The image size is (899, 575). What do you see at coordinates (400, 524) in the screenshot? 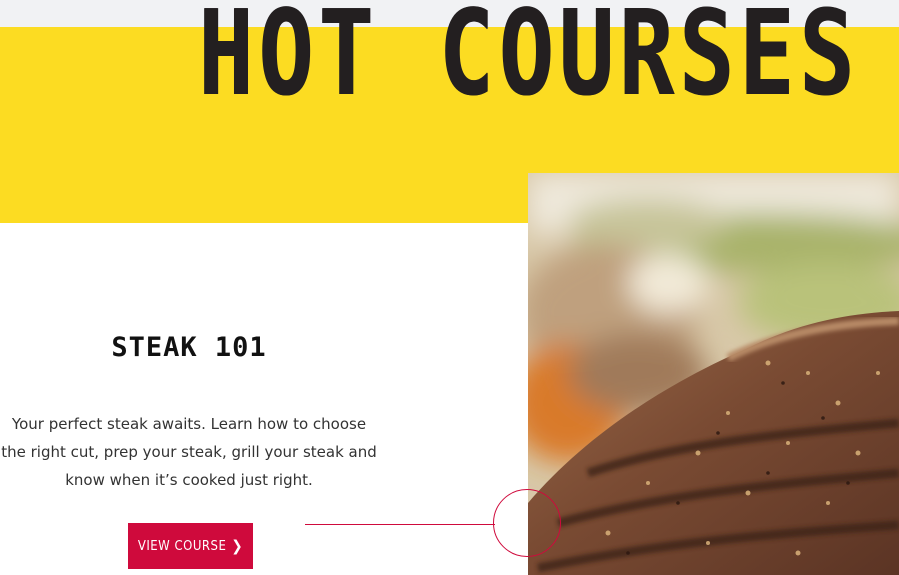
I see `connector-line` at bounding box center [400, 524].